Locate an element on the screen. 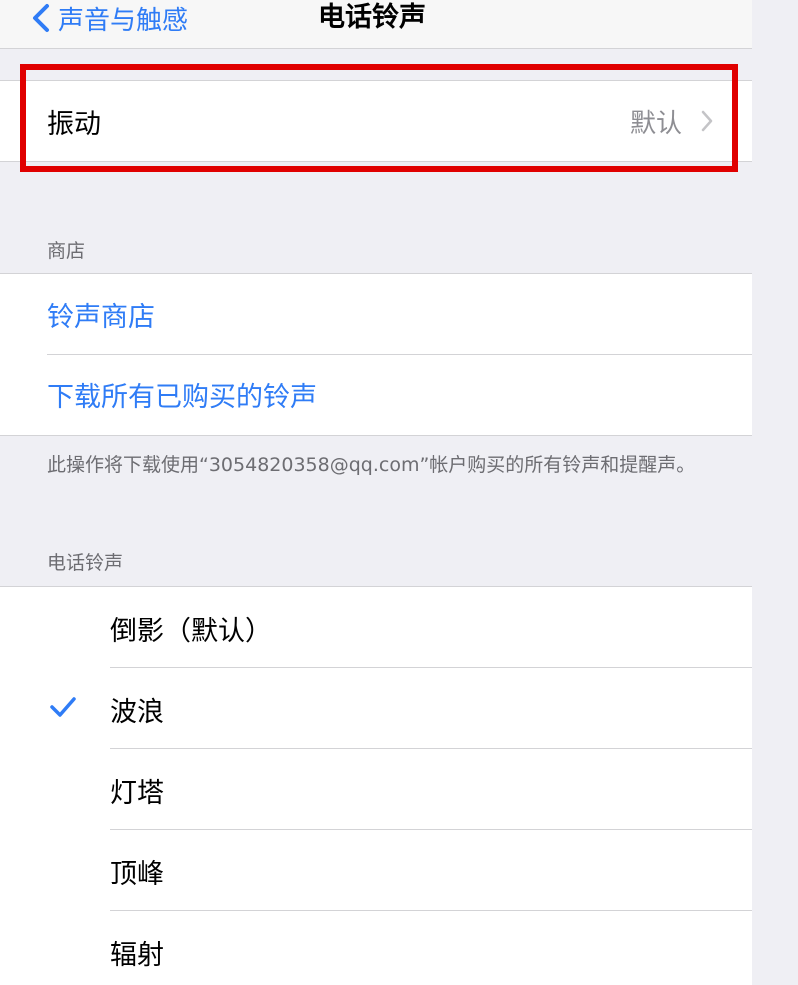 The image size is (798, 985). vibration-group: 振动 默认 is located at coordinates (376, 121).